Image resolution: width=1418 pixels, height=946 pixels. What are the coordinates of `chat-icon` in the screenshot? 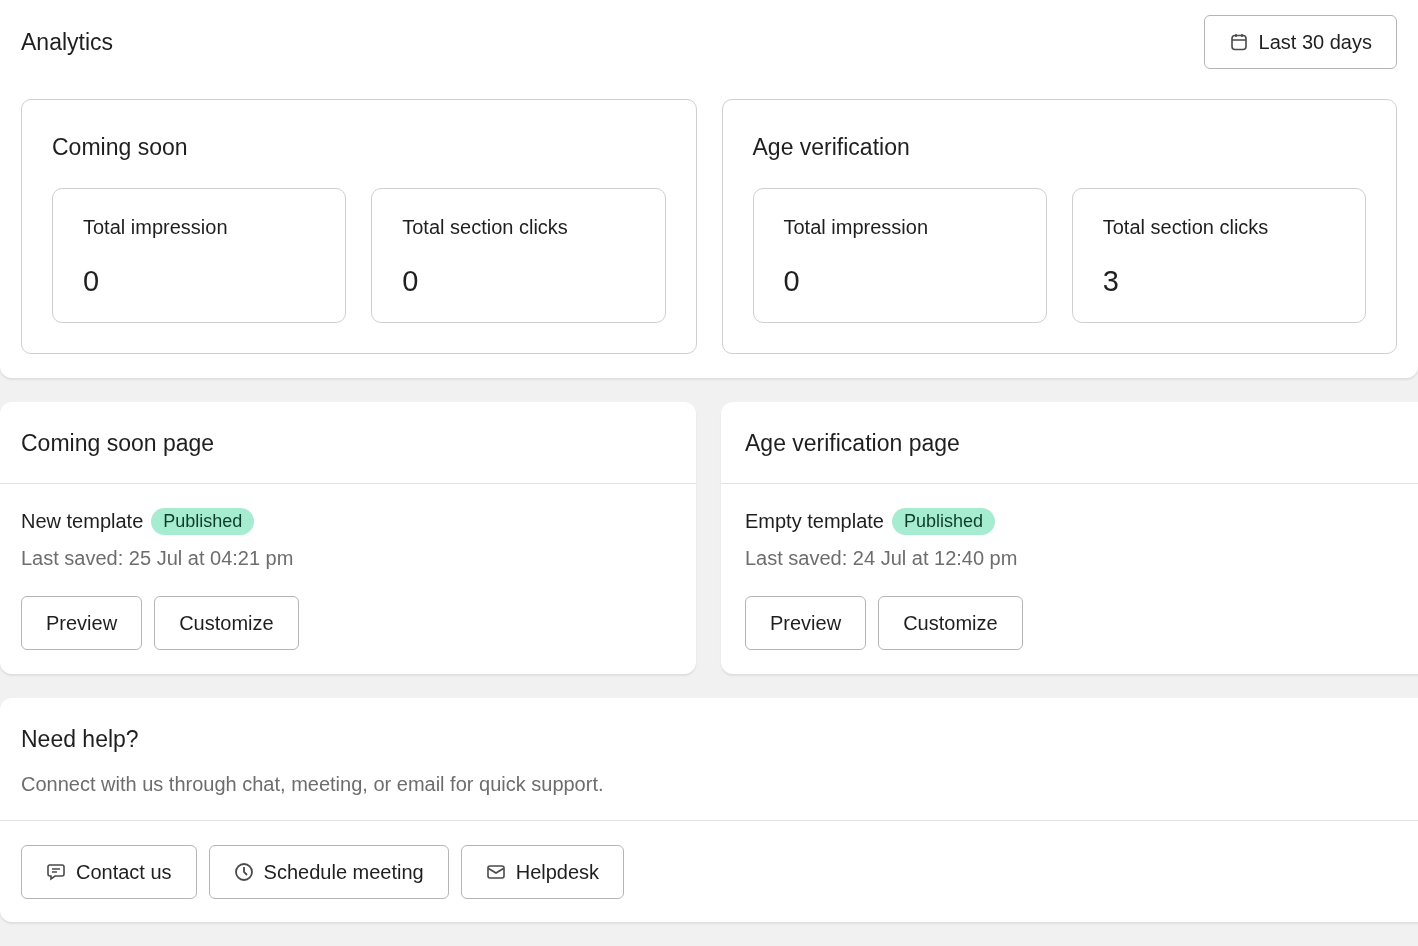 It's located at (56, 872).